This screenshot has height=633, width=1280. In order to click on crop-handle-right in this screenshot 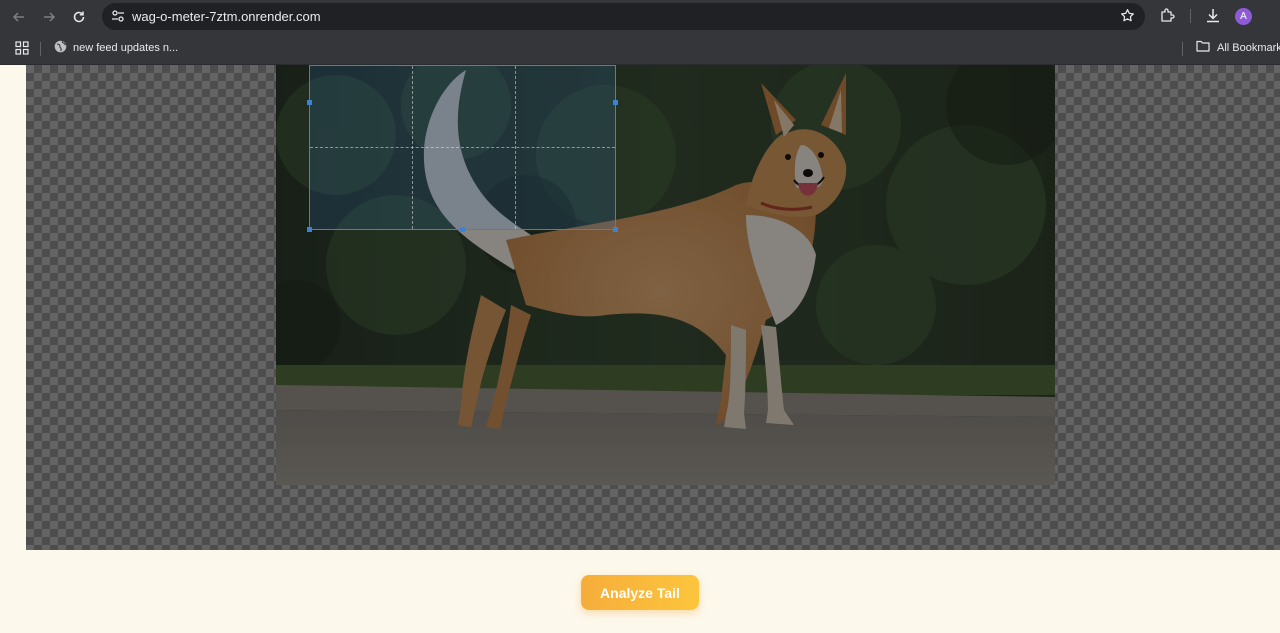, I will do `click(615, 102)`.